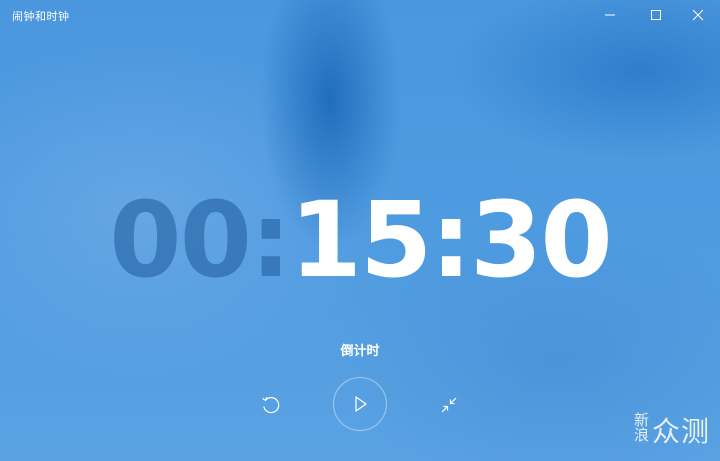 The height and width of the screenshot is (461, 720). What do you see at coordinates (180, 240) in the screenshot?
I see `timer-hours: 00` at bounding box center [180, 240].